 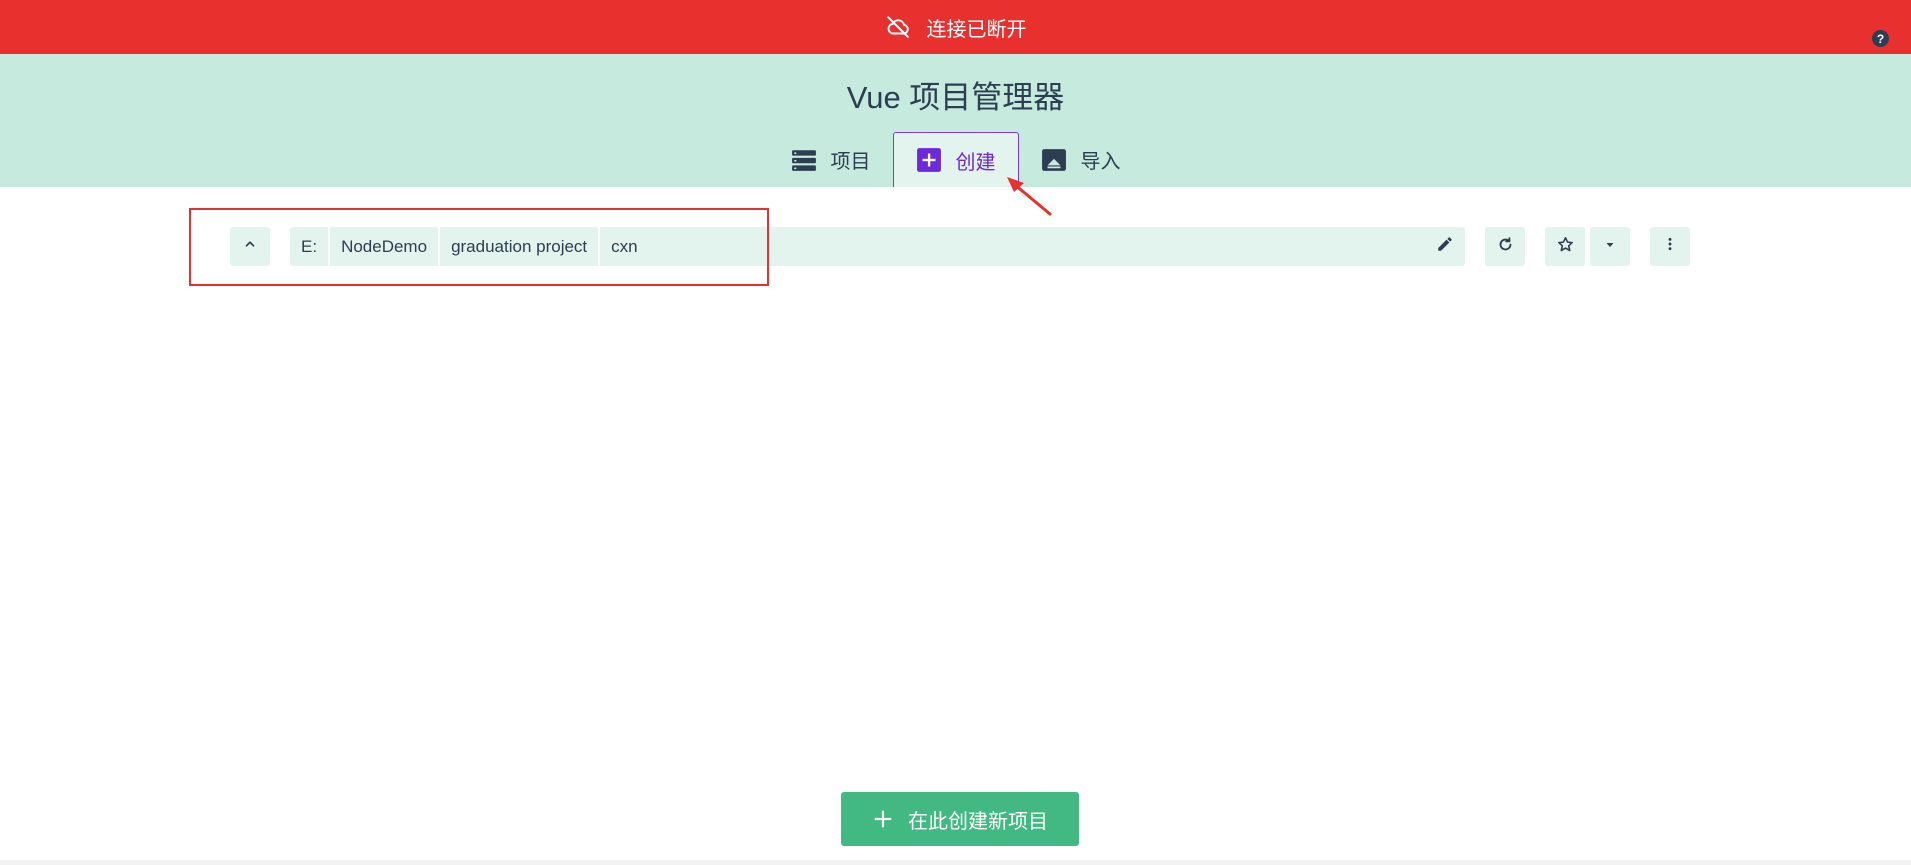 I want to click on edit-path-button, so click(x=1445, y=246).